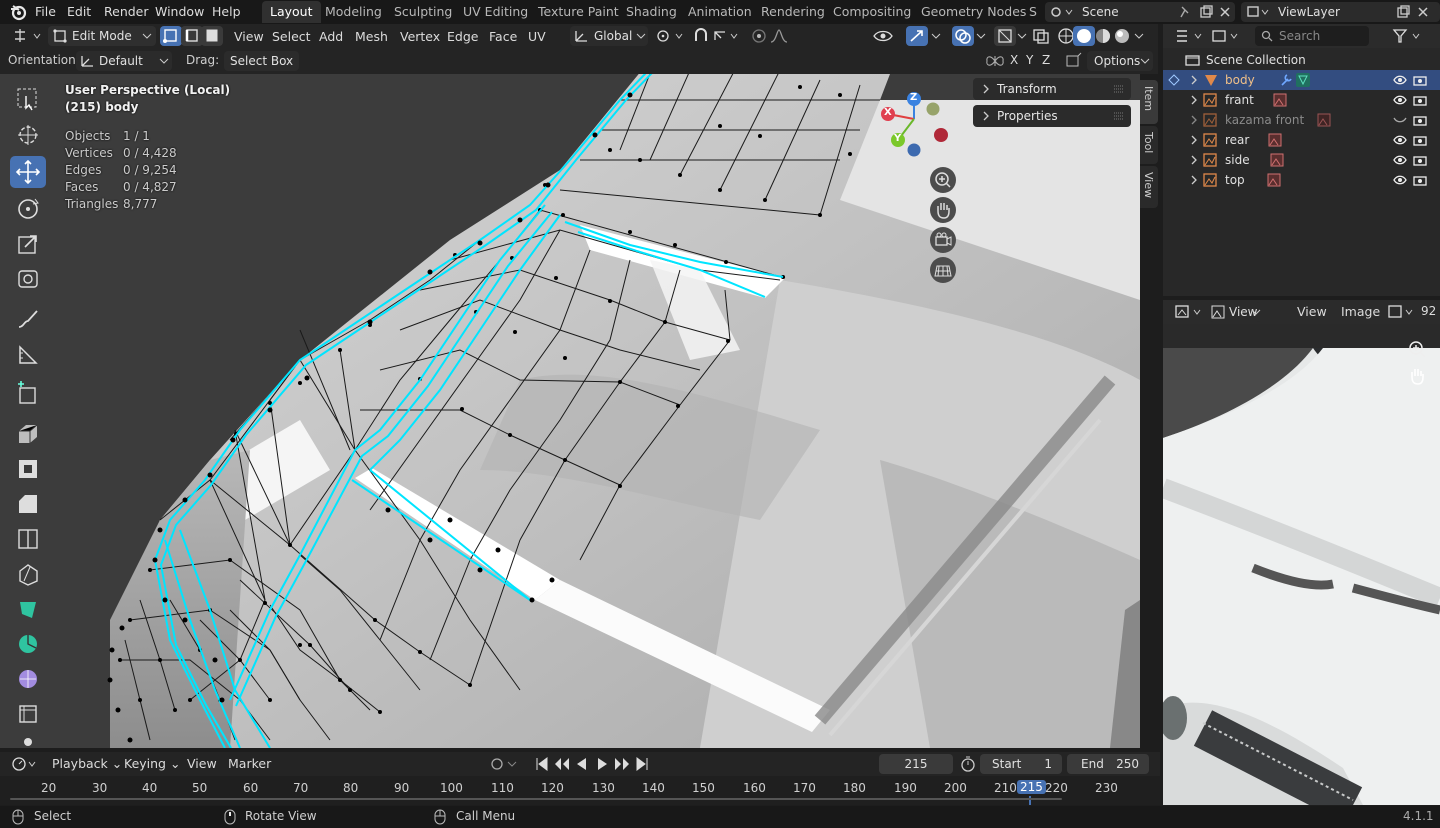 This screenshot has height=828, width=1440. I want to click on drag-handle-icon, so click(1119, 116).